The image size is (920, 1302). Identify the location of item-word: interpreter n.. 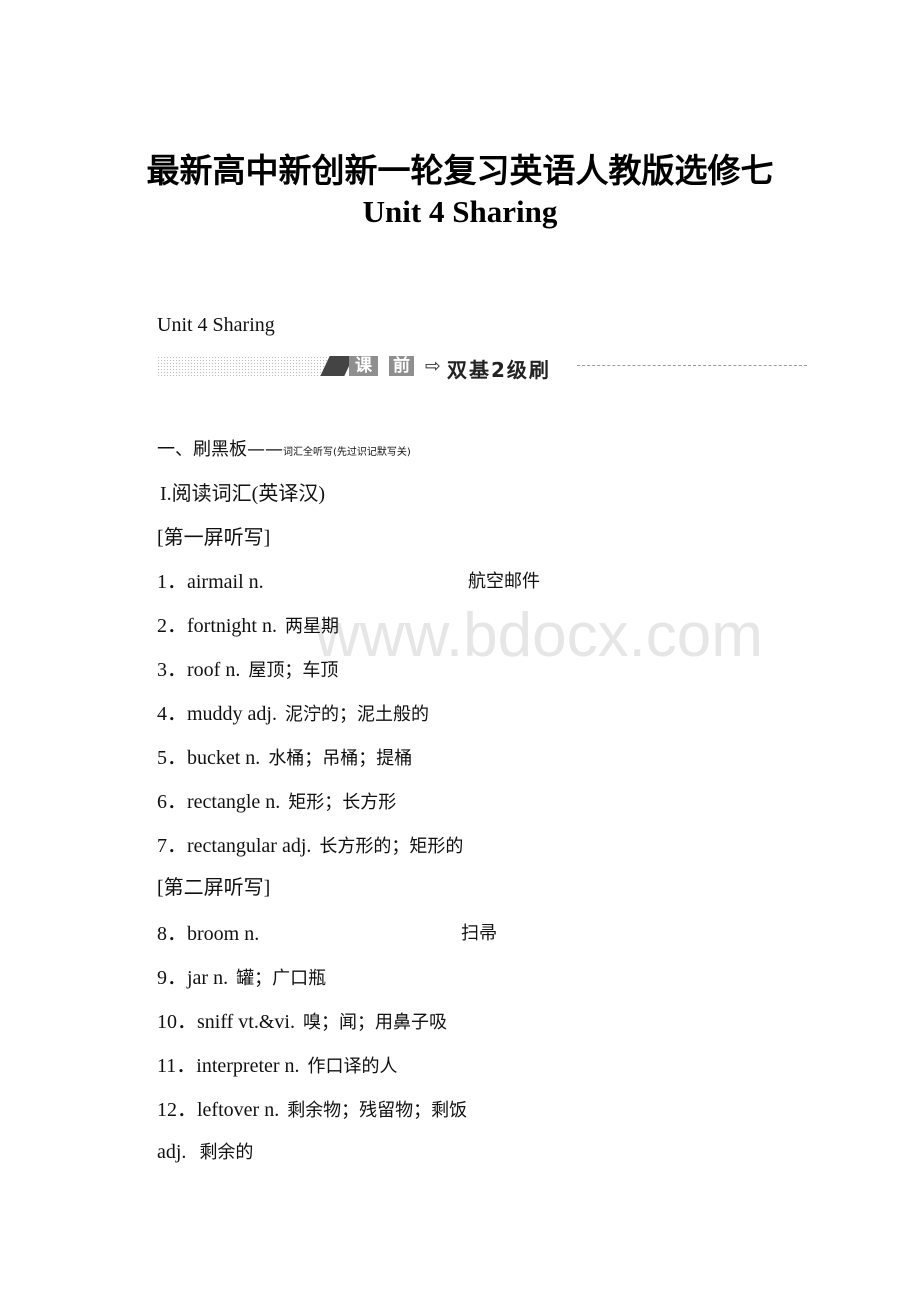
(248, 1066).